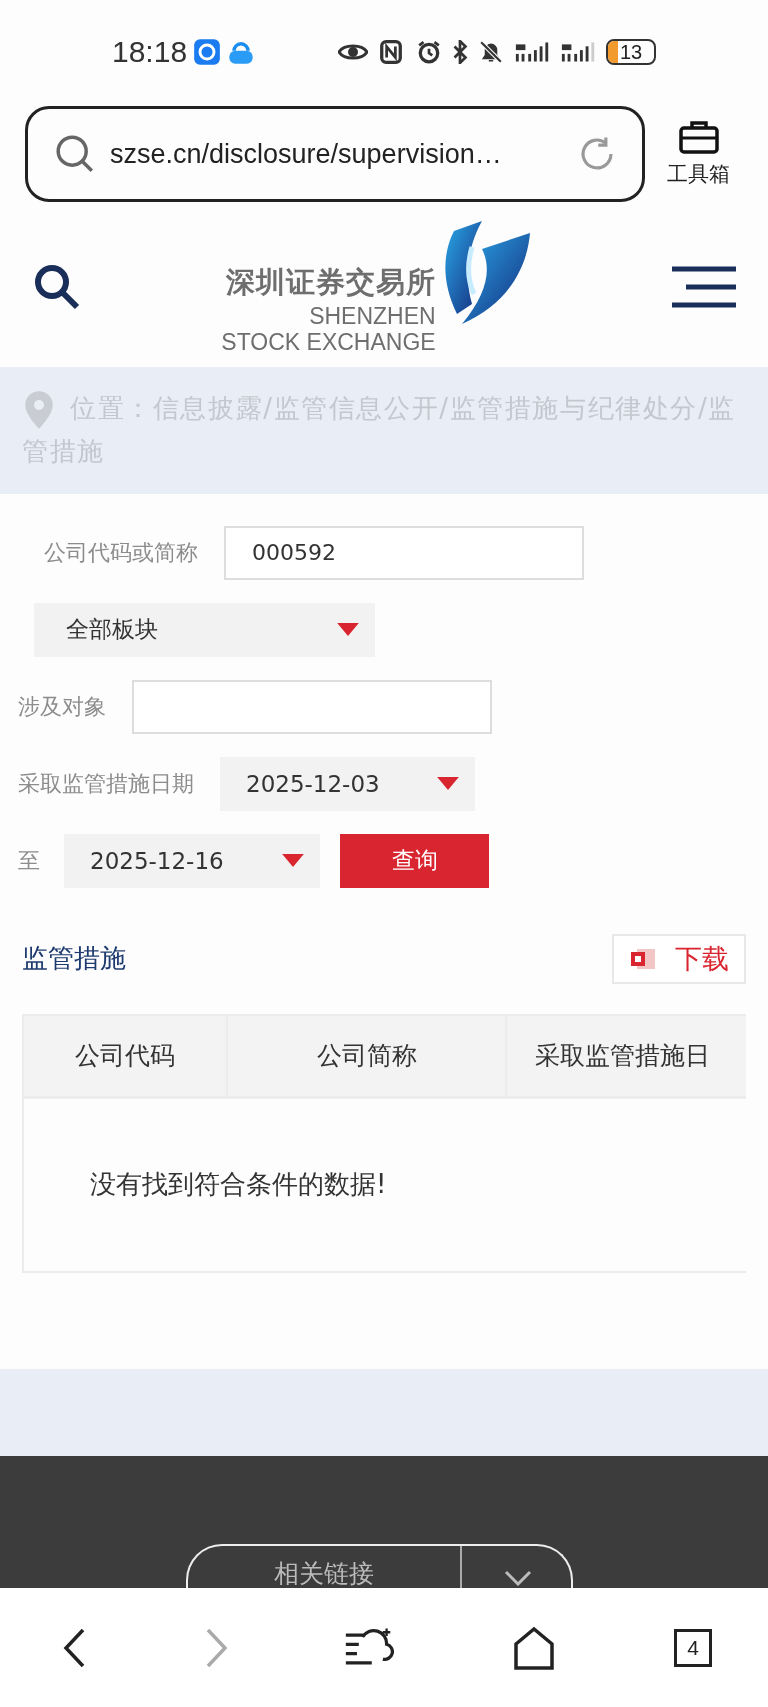 The image size is (768, 1707). What do you see at coordinates (698, 137) in the screenshot?
I see `briefcase-icon` at bounding box center [698, 137].